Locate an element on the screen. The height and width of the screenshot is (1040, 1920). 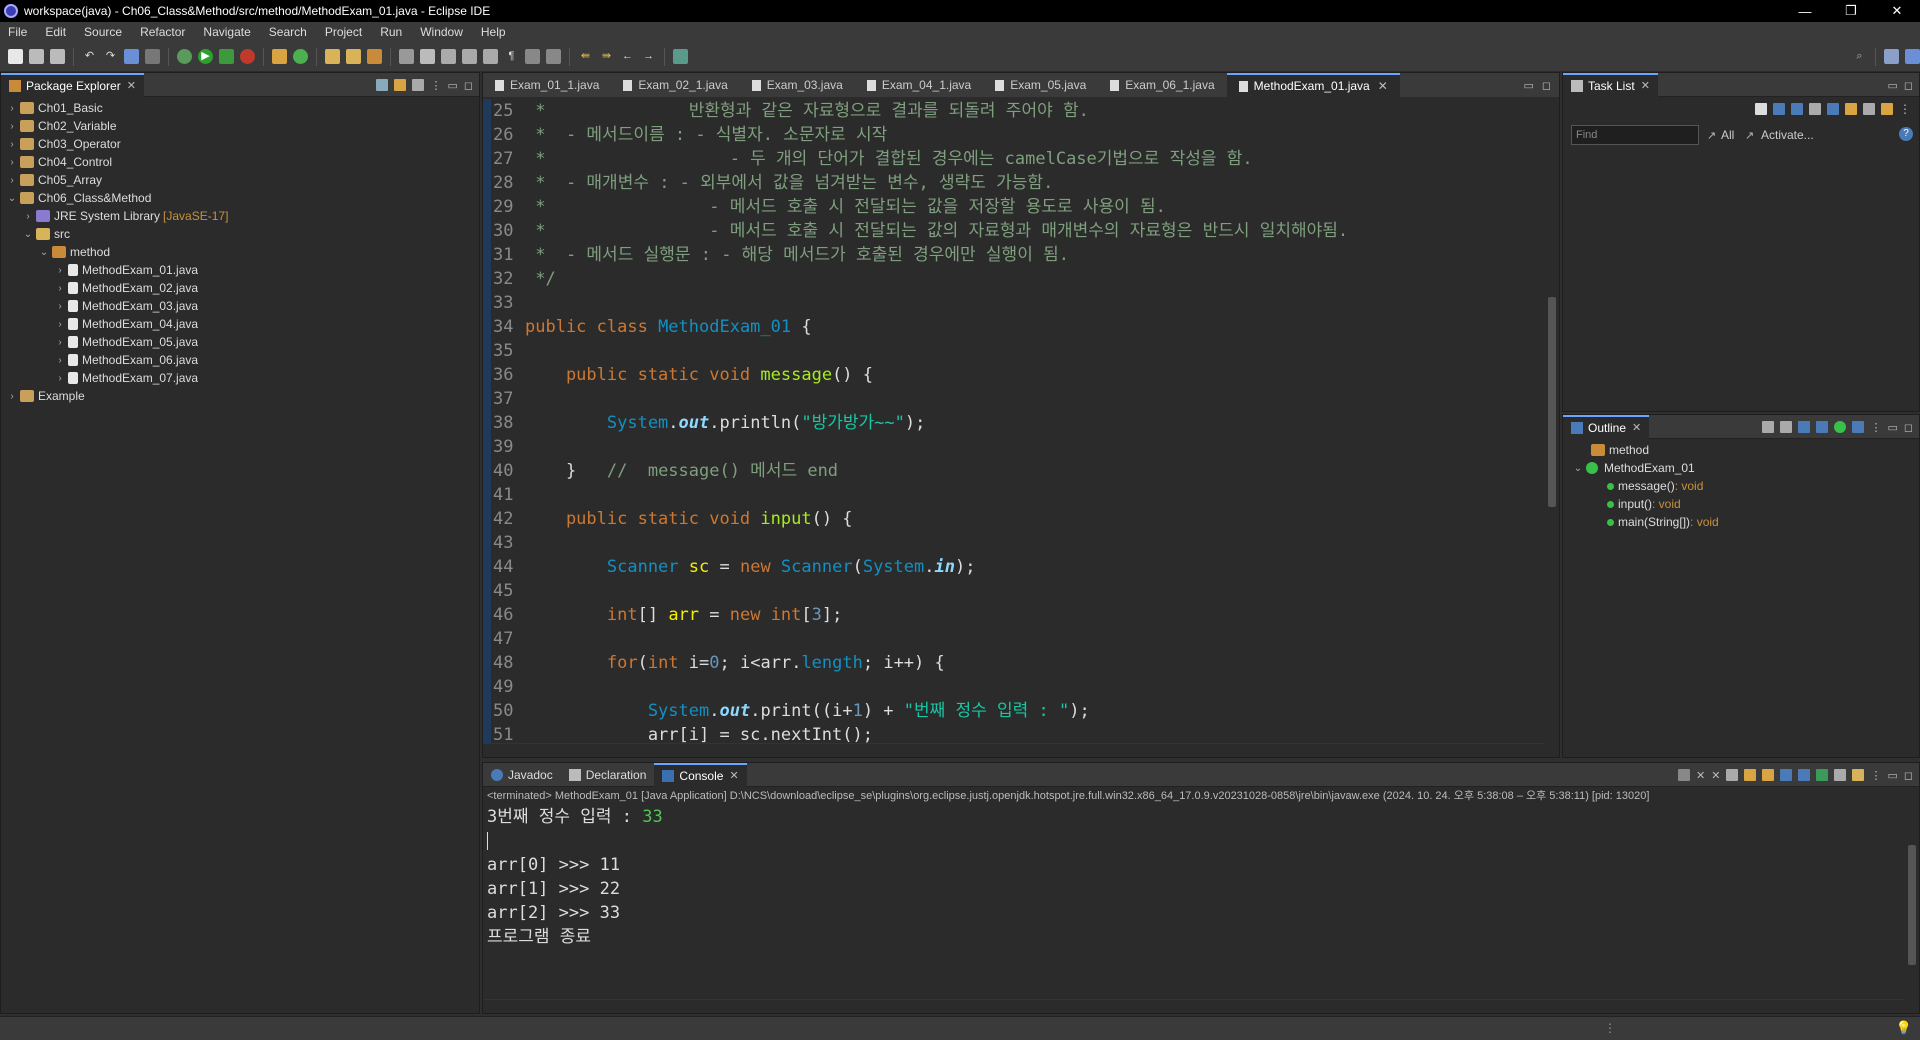
tree-item: › Example is located at coordinates (240, 396).